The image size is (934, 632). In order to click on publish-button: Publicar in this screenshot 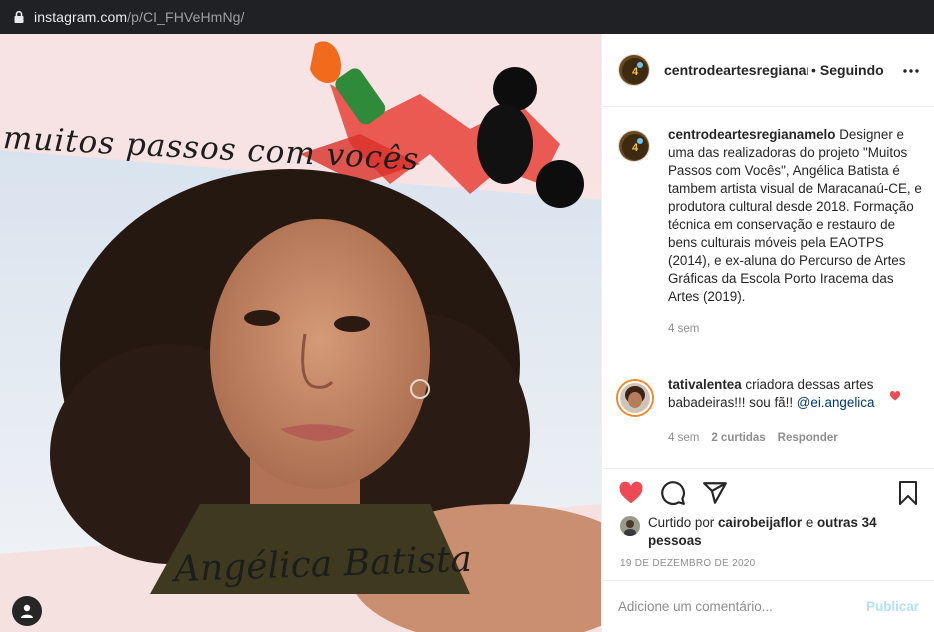, I will do `click(892, 606)`.